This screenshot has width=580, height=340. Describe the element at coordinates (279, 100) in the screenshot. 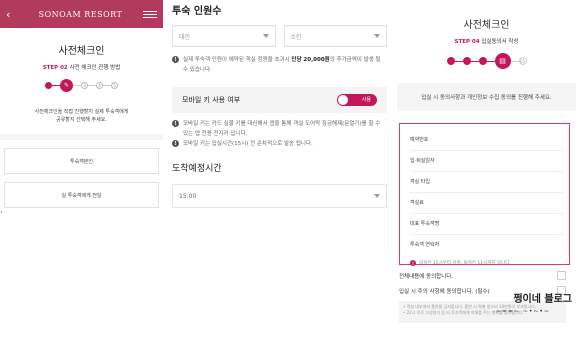

I see `mobile-key-row: 모바일 키 사용 여부 사용` at that location.